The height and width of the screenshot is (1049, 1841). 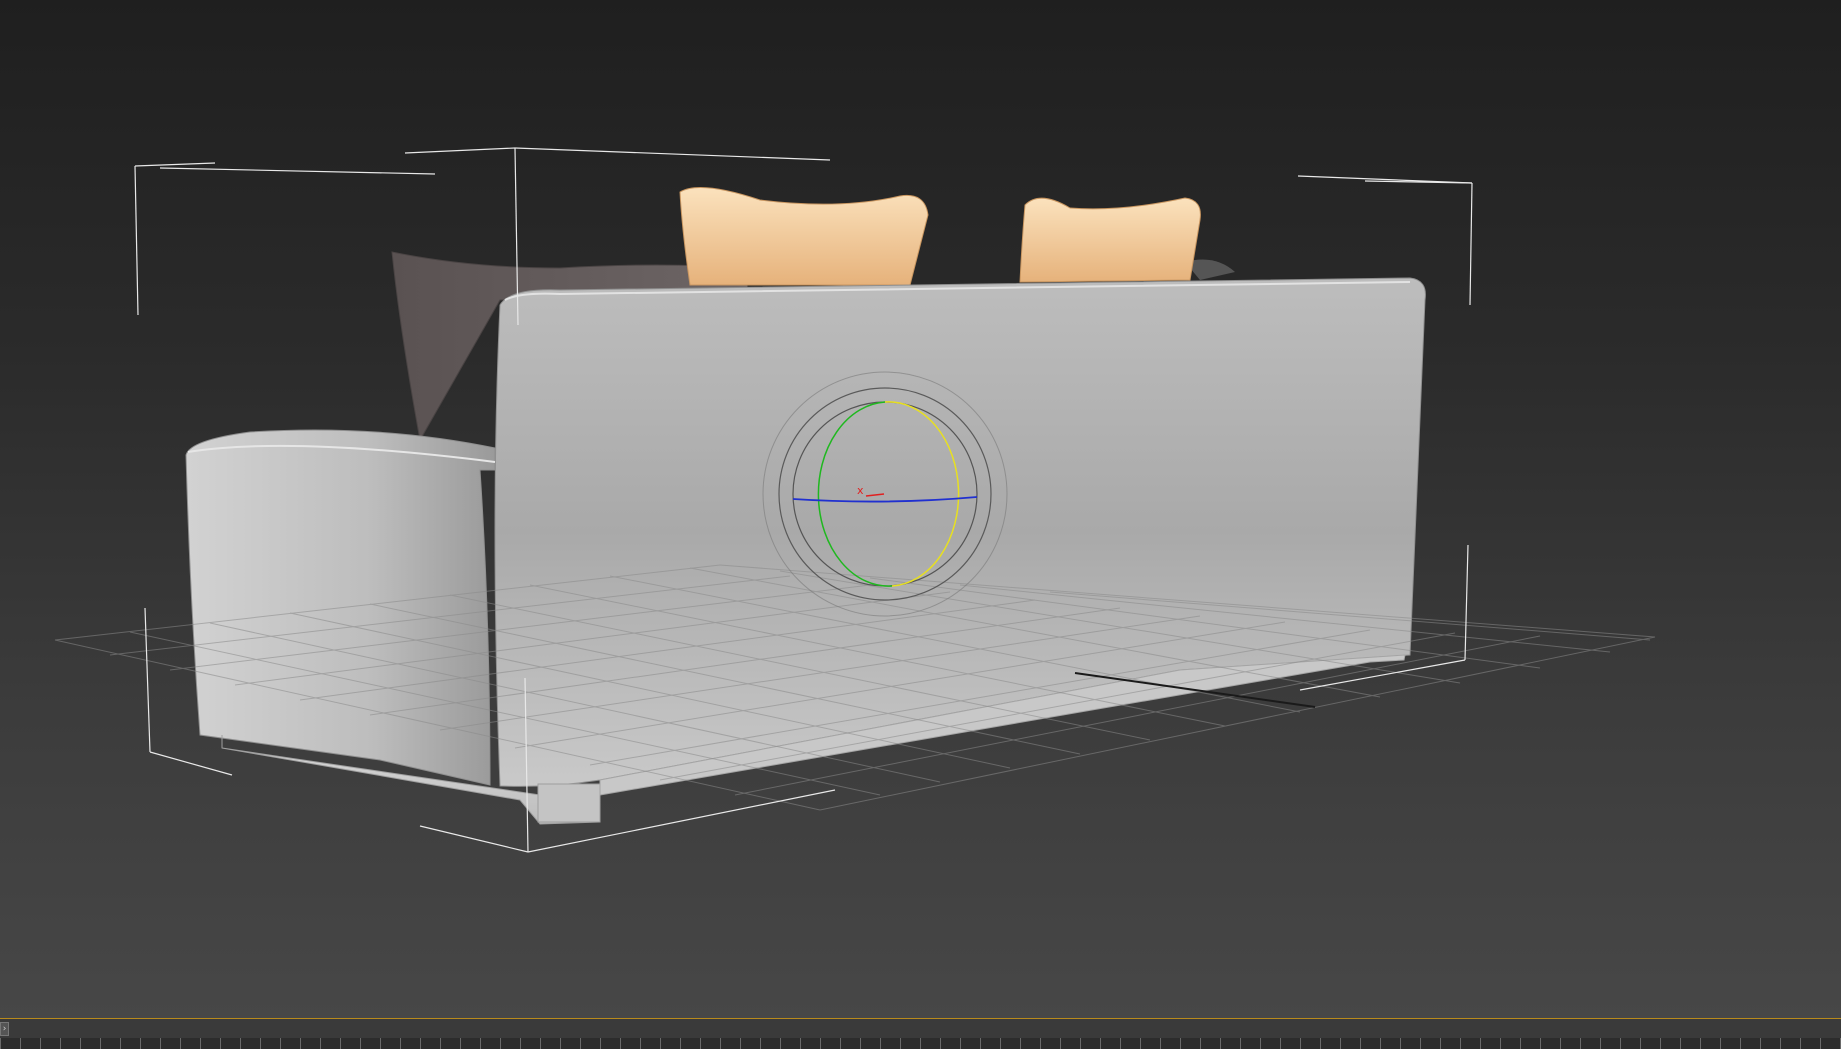 What do you see at coordinates (920, 1043) in the screenshot?
I see `timeline-ruler` at bounding box center [920, 1043].